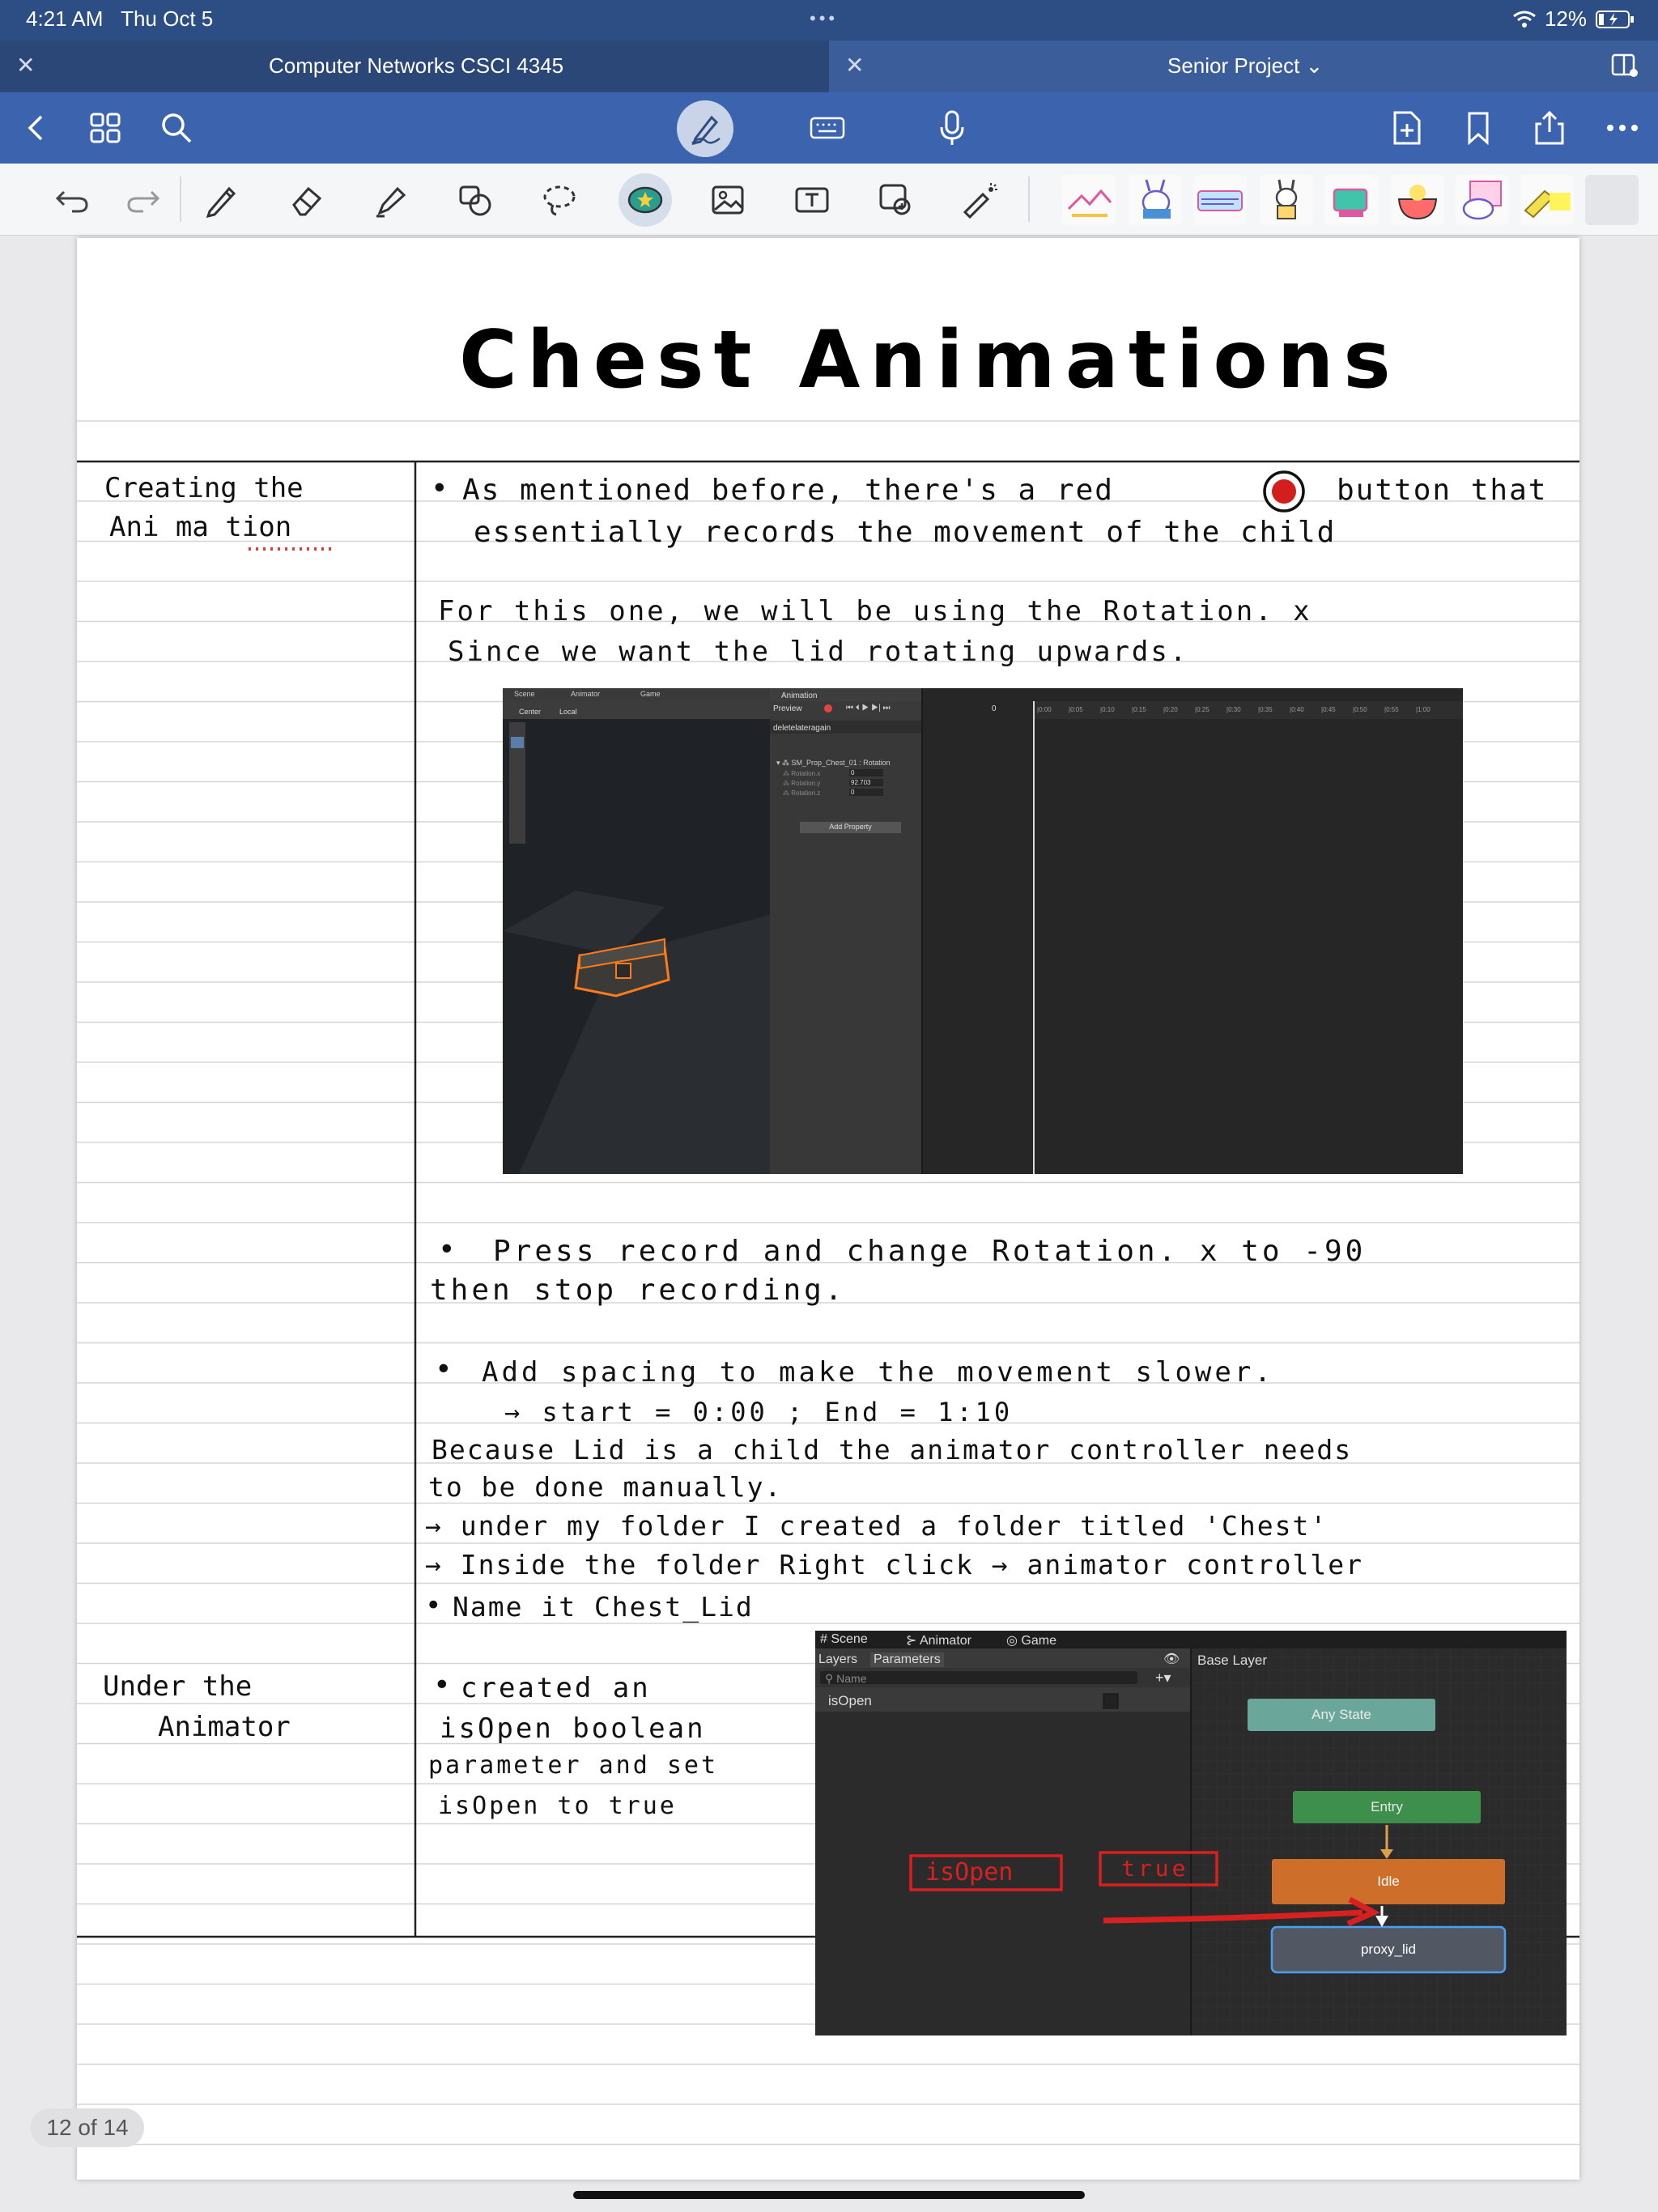 This screenshot has height=2212, width=1658. What do you see at coordinates (143, 200) in the screenshot?
I see `redo-icon` at bounding box center [143, 200].